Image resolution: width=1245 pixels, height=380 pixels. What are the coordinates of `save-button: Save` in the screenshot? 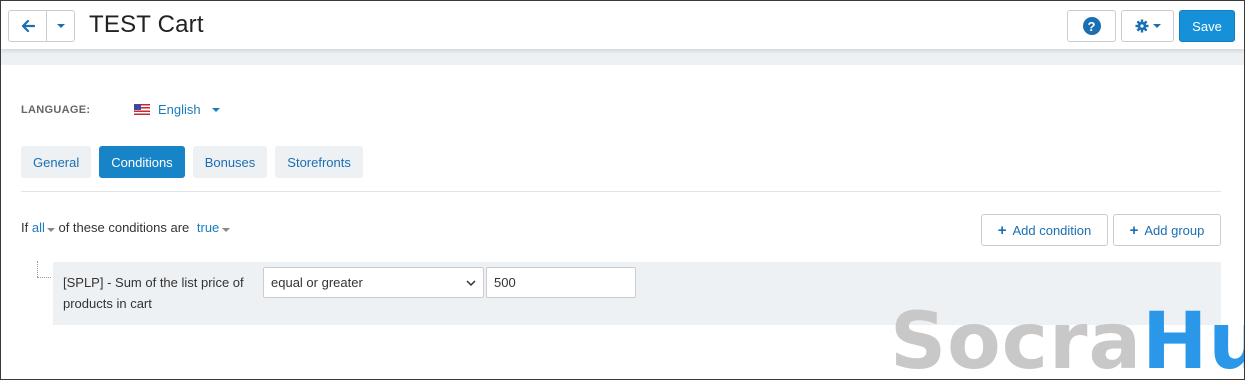 It's located at (1207, 26).